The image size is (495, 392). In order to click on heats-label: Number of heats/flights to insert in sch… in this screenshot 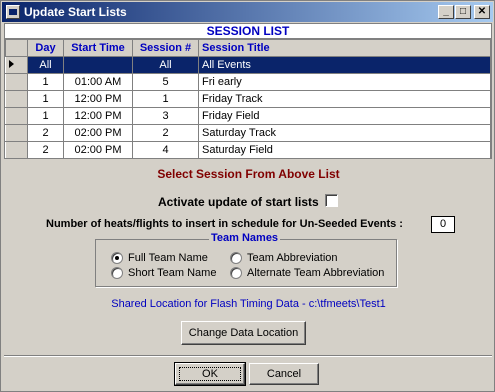, I will do `click(224, 224)`.